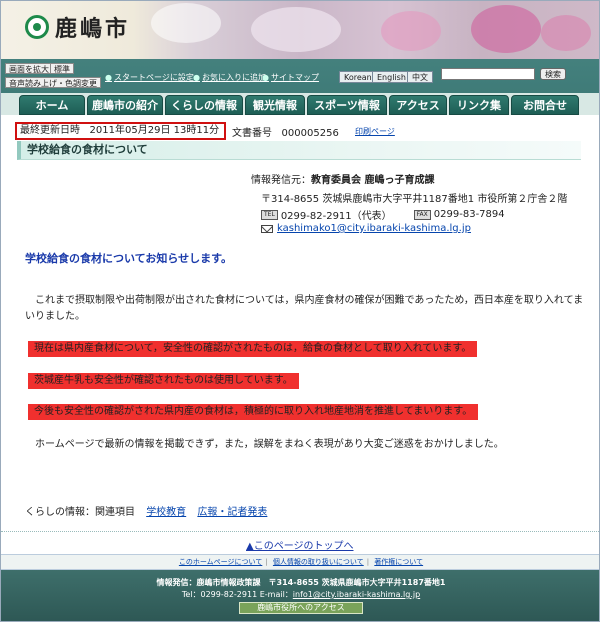  Describe the element at coordinates (300, 544) in the screenshot. I see `page-top-link: ▲このページのトップへ` at that location.